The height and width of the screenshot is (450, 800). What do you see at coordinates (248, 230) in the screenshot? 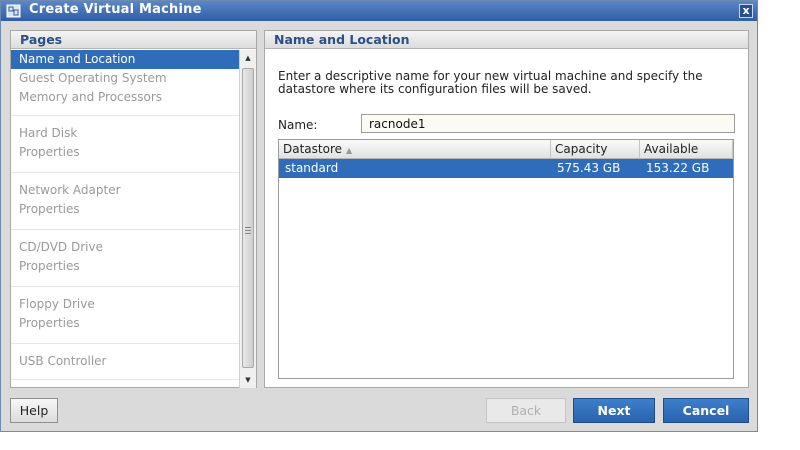
I see `scrollbar-grip-icon` at bounding box center [248, 230].